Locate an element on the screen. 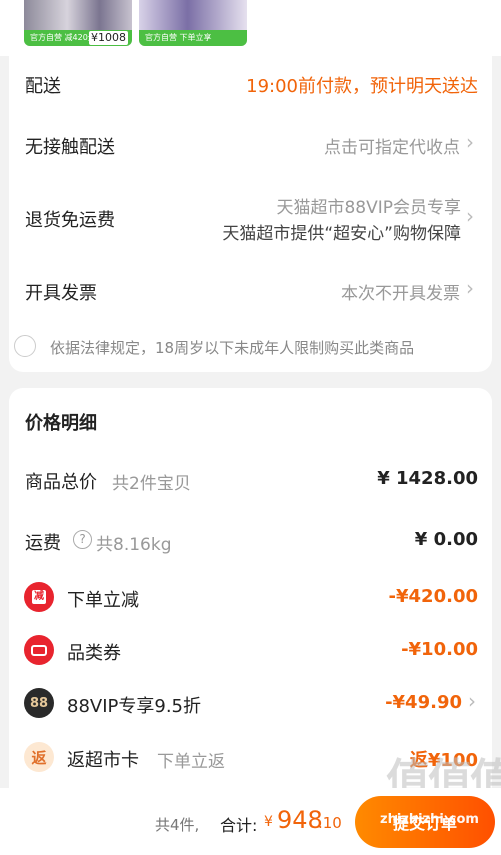  goods-total-count: 共2件宝贝 is located at coordinates (151, 484).